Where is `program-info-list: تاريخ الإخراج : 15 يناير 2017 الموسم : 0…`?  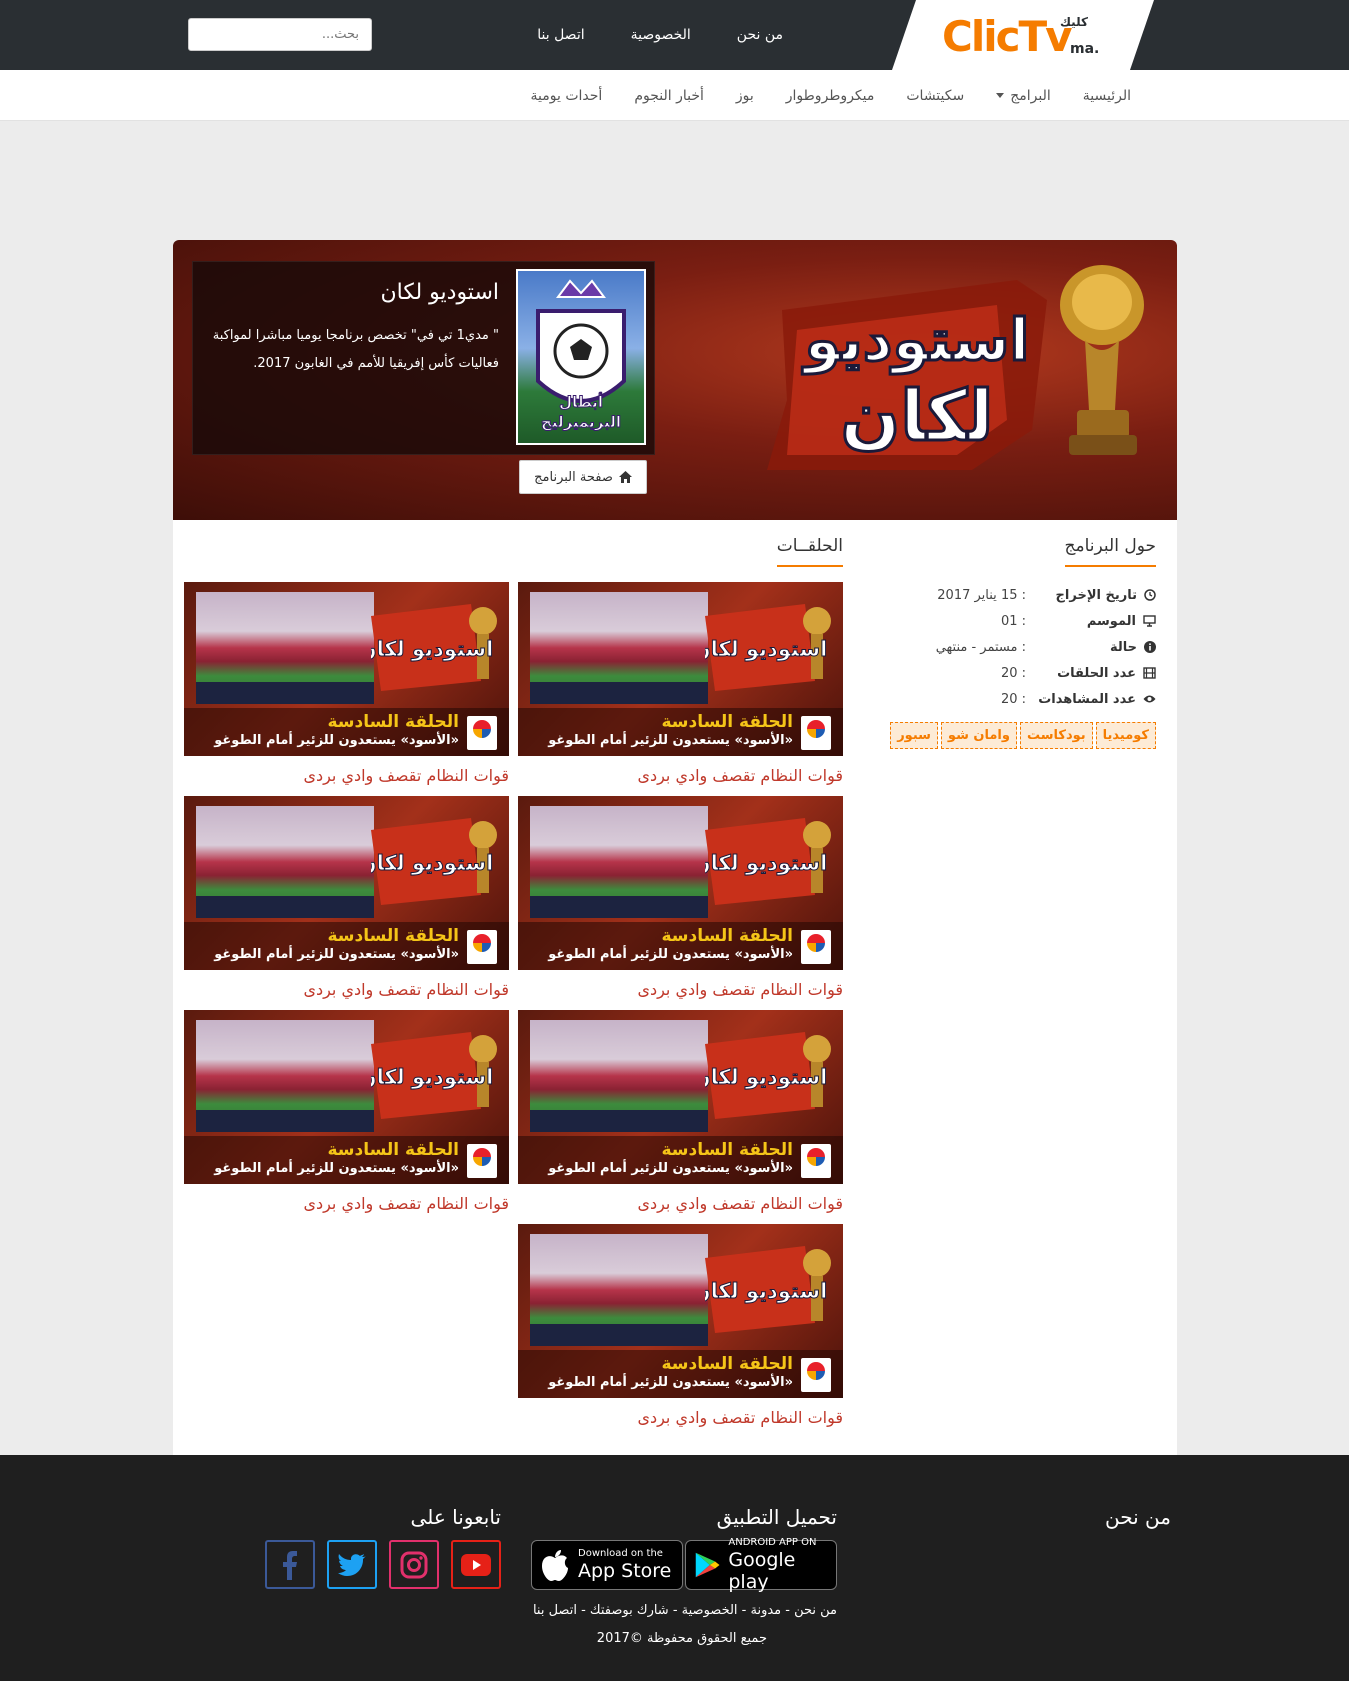 program-info-list: تاريخ الإخراج : 15 يناير 2017 الموسم : 0… is located at coordinates (1023, 647).